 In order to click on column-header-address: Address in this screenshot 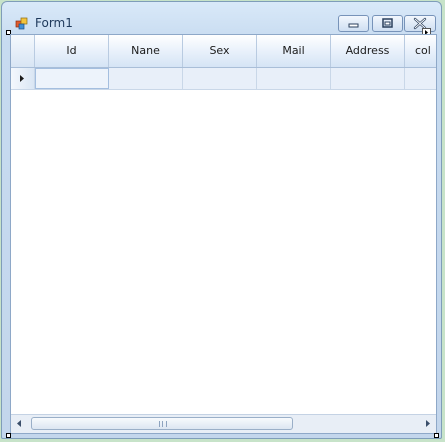, I will do `click(368, 51)`.